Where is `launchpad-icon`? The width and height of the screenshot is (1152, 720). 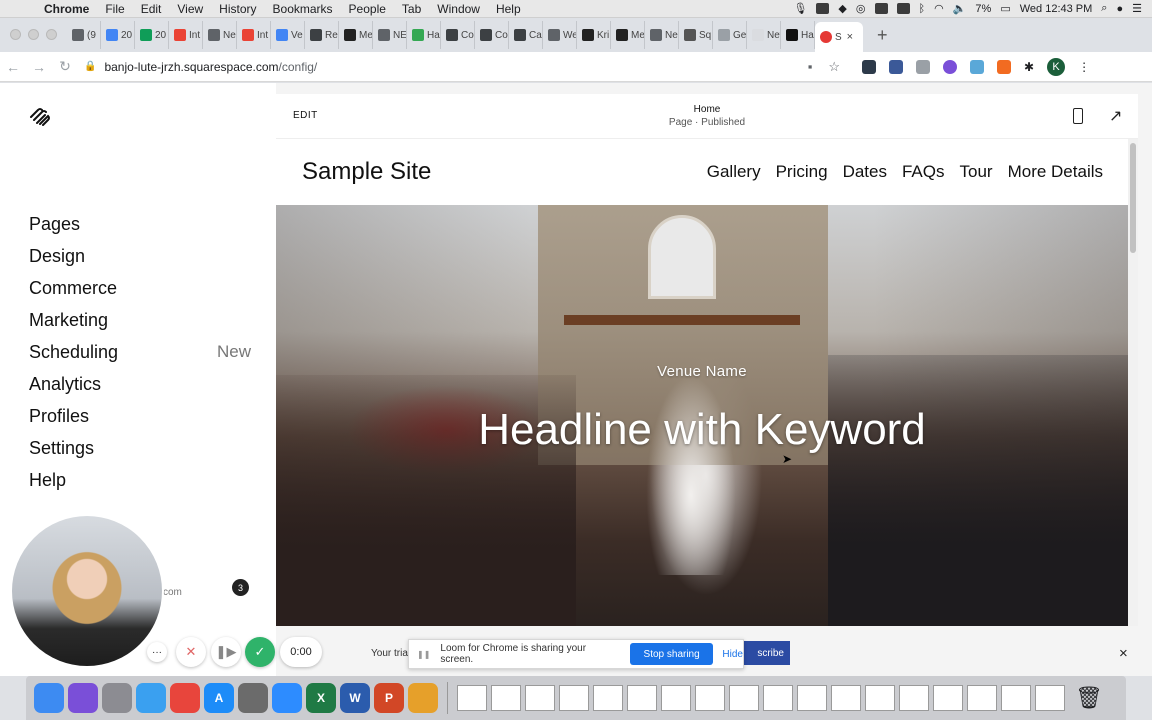
launchpad-icon is located at coordinates (117, 698).